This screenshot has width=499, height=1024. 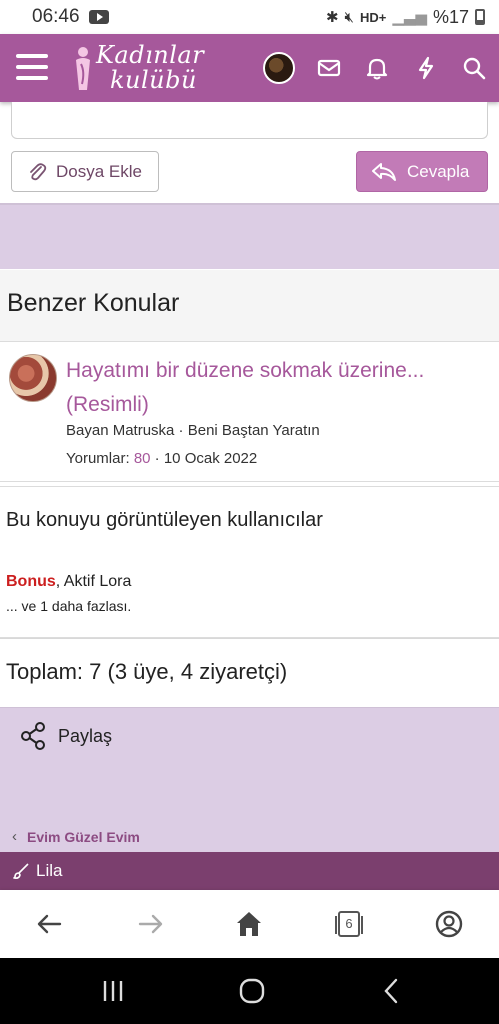 I want to click on tab-count: 6, so click(x=349, y=923).